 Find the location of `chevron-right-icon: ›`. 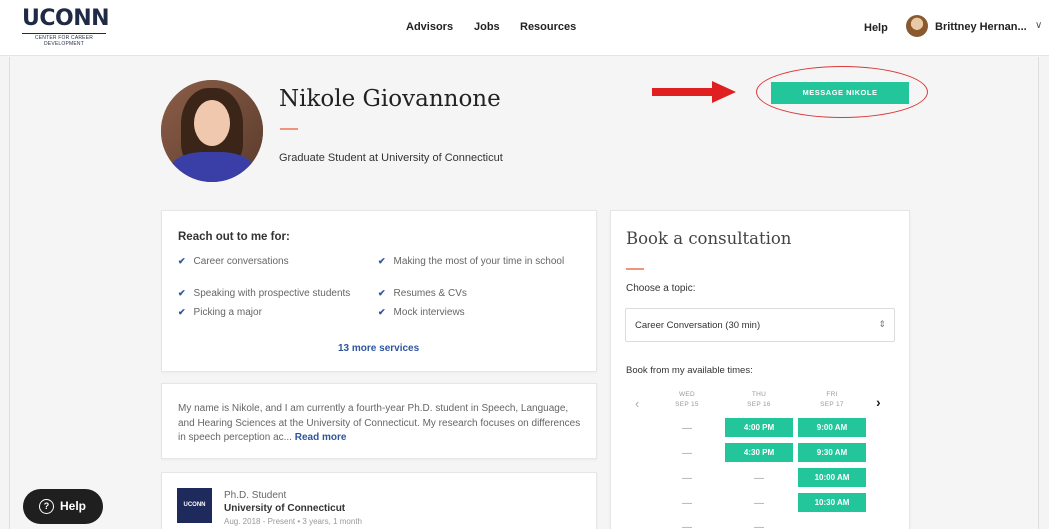

chevron-right-icon: › is located at coordinates (878, 402).